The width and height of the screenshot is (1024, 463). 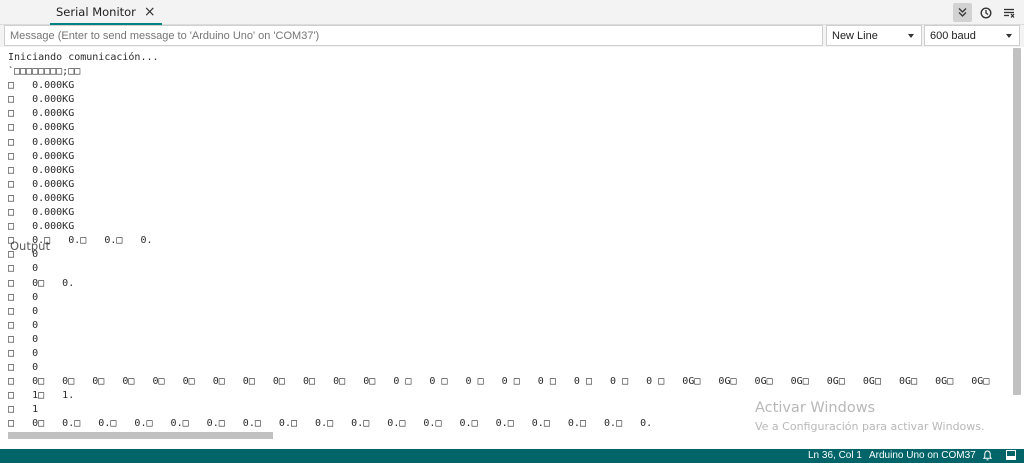 I want to click on autoscroll-button, so click(x=962, y=12).